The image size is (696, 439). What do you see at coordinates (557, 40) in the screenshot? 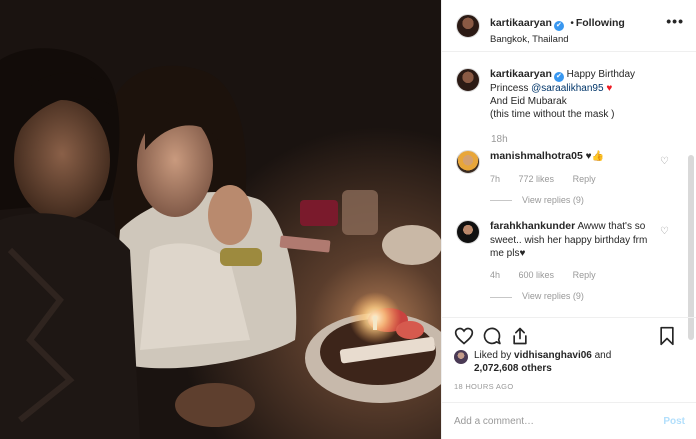
I see `post-location: Bangkok, Thailand` at bounding box center [557, 40].